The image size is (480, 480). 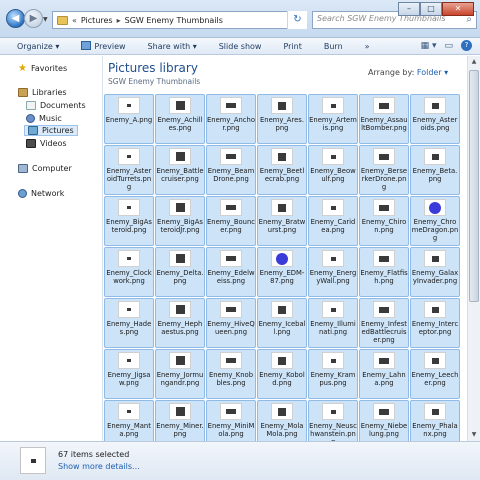 I want to click on file-item: Enemy_BerserkerDrone.png, so click(x=384, y=170).